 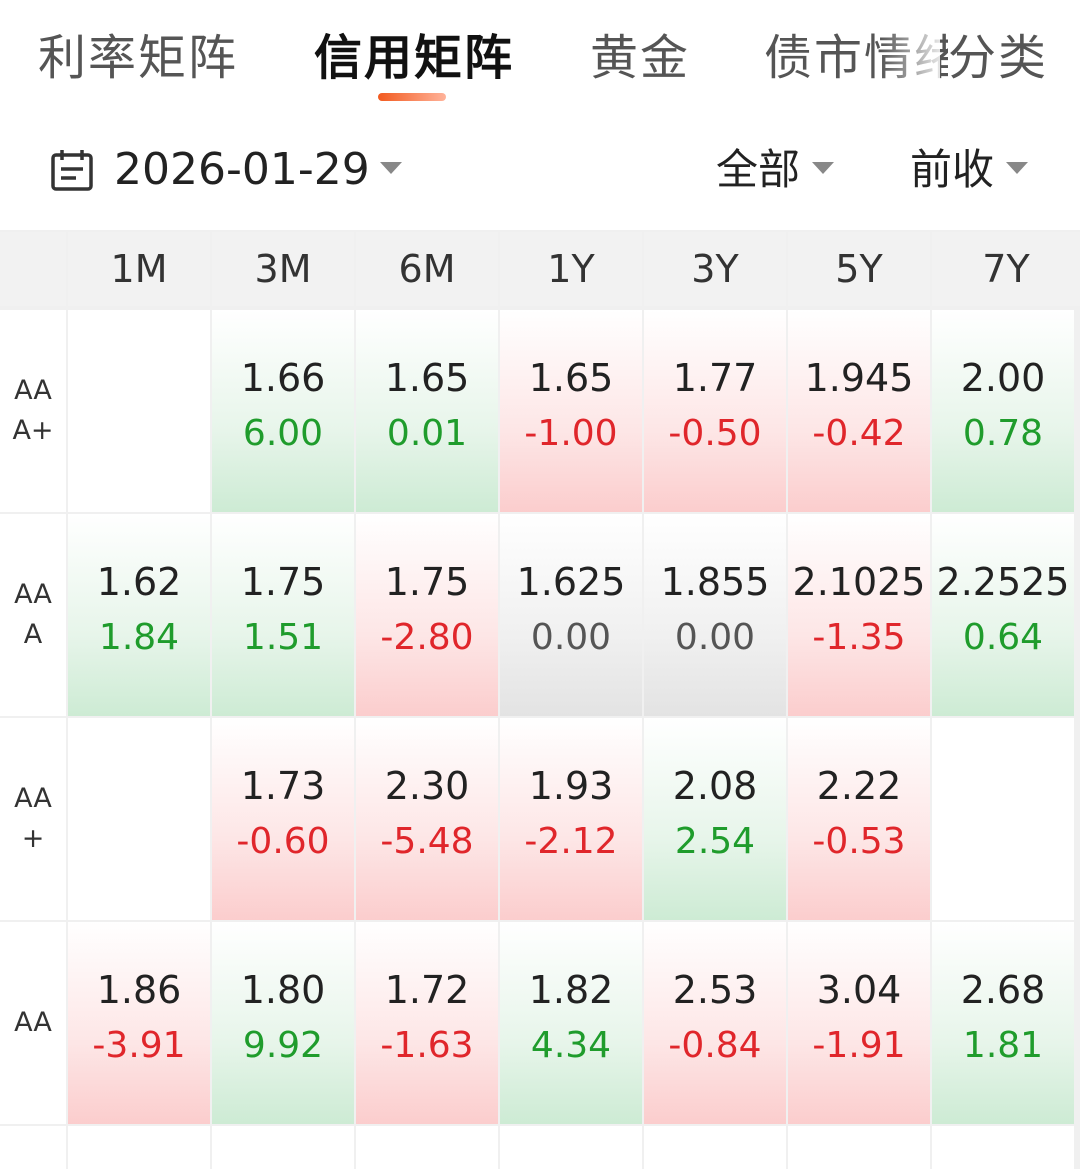 I want to click on cell-yield: 2.22, so click(x=859, y=786).